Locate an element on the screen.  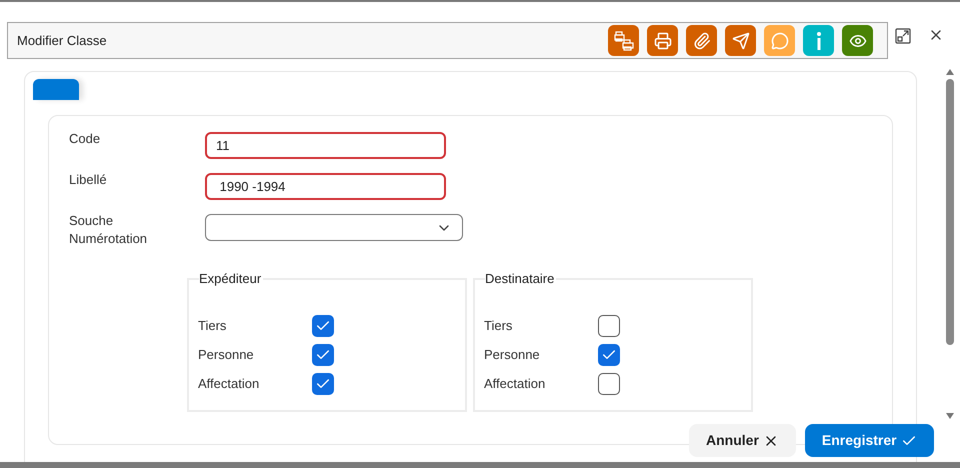
cancel-button: Annuler is located at coordinates (742, 440).